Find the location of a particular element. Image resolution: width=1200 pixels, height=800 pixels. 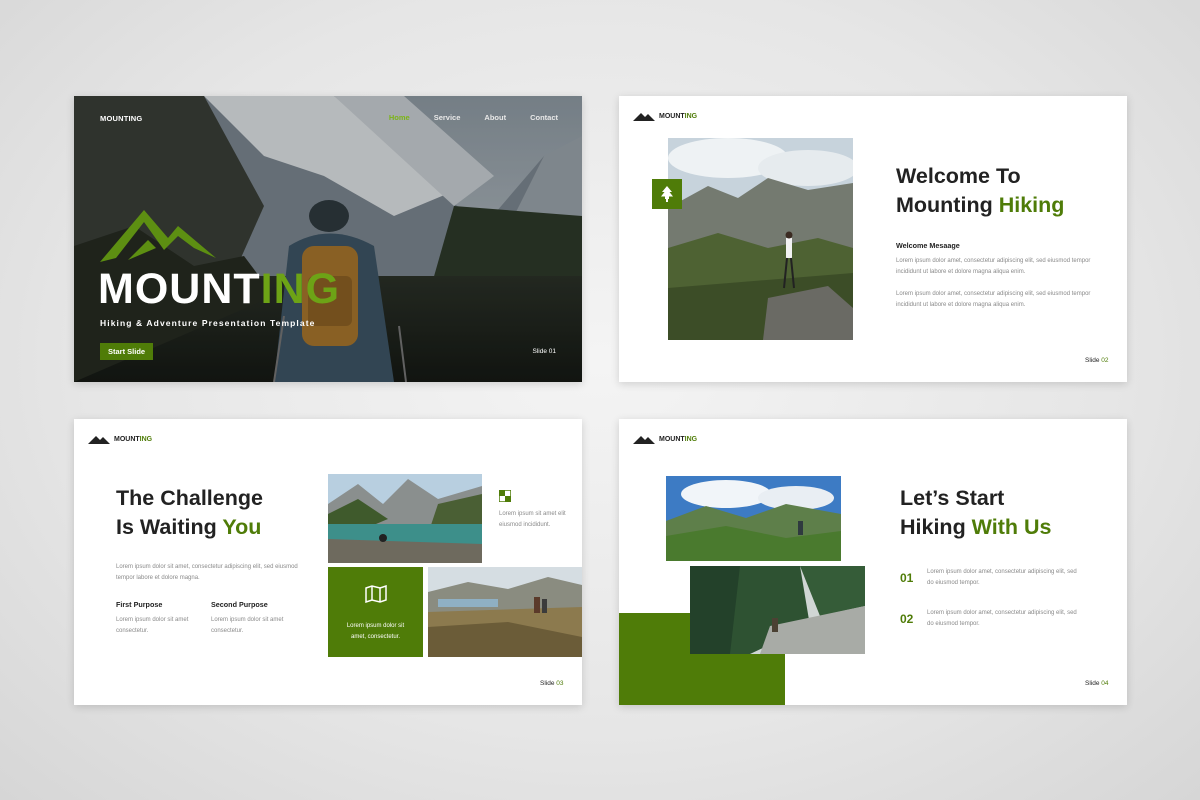

start-hiking-title-dark: Hiking is located at coordinates (936, 527).